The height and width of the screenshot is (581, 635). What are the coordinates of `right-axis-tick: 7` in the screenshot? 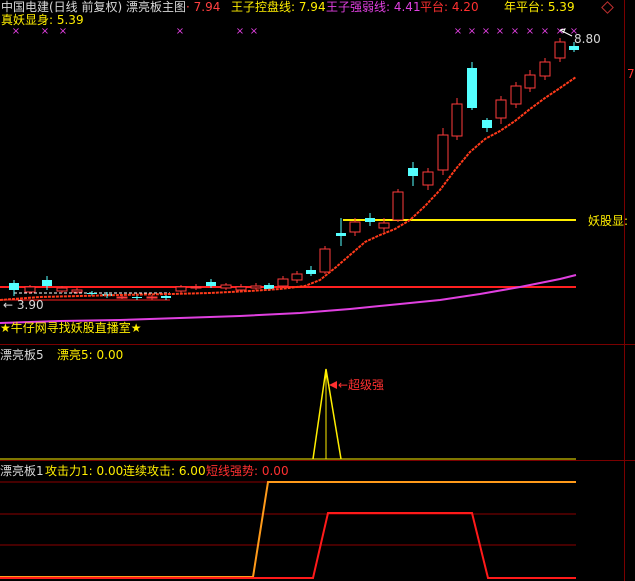 It's located at (631, 74).